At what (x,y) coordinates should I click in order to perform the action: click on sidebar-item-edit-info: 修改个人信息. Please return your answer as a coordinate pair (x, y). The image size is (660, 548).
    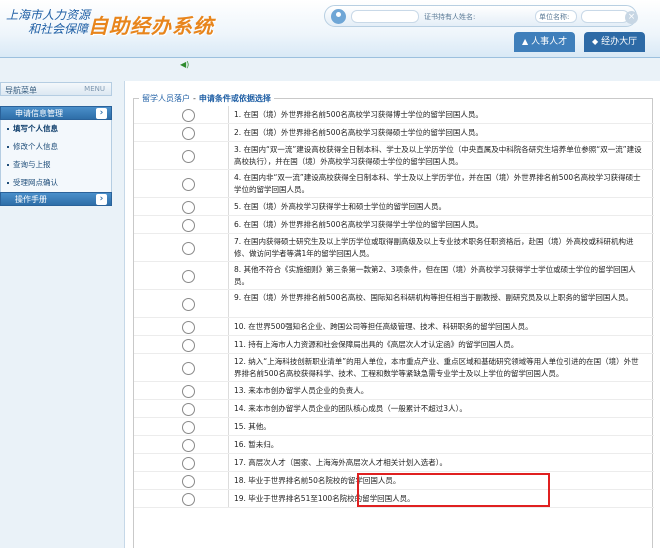
    Looking at the image, I should click on (56, 147).